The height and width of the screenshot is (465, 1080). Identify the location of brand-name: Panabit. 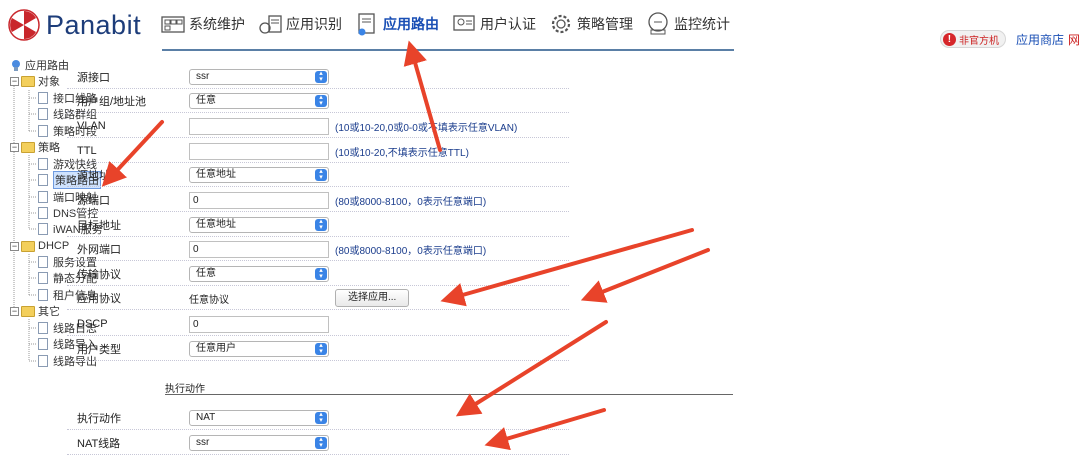
(94, 24).